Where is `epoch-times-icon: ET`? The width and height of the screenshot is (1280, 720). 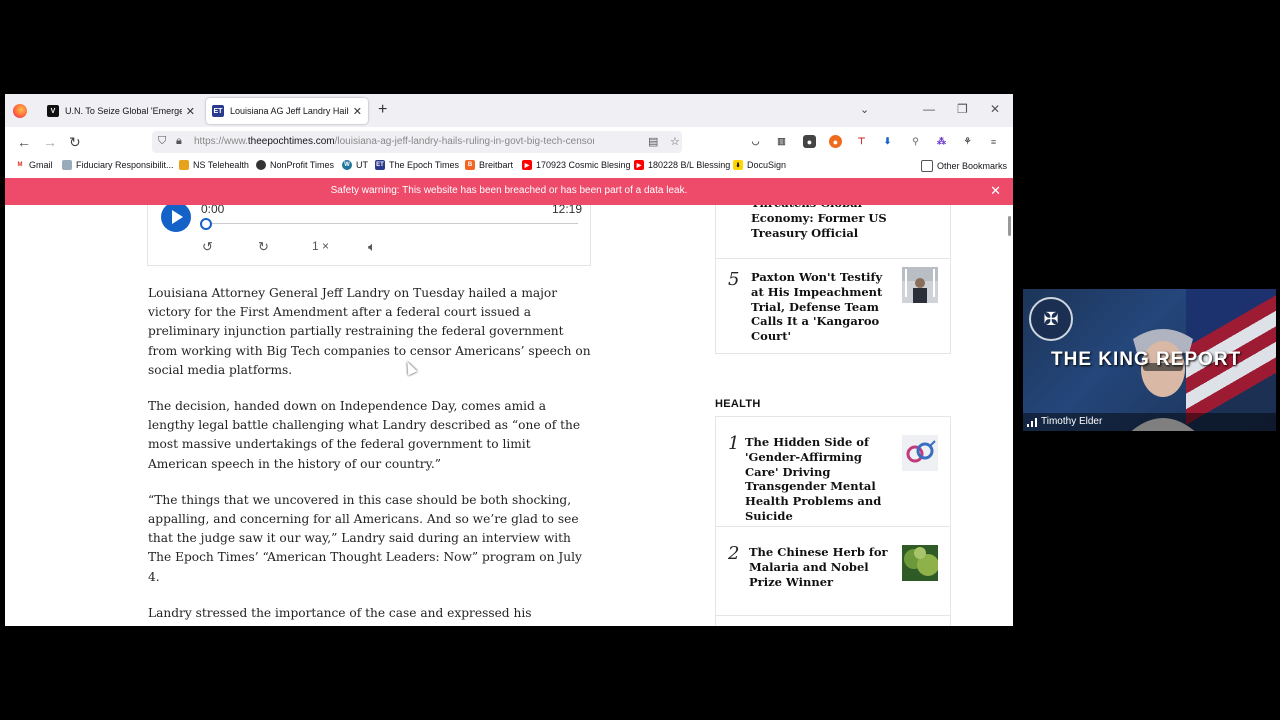 epoch-times-icon: ET is located at coordinates (380, 165).